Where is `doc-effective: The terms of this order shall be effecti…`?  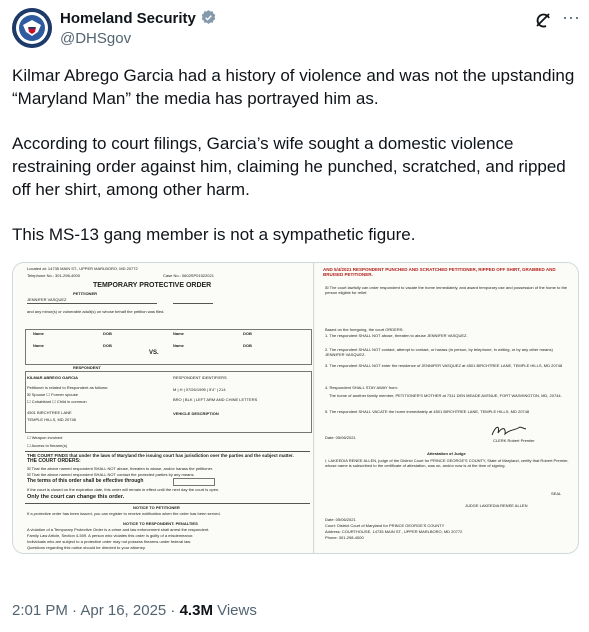
doc-effective: The terms of this order shall be effecti… is located at coordinates (85, 481).